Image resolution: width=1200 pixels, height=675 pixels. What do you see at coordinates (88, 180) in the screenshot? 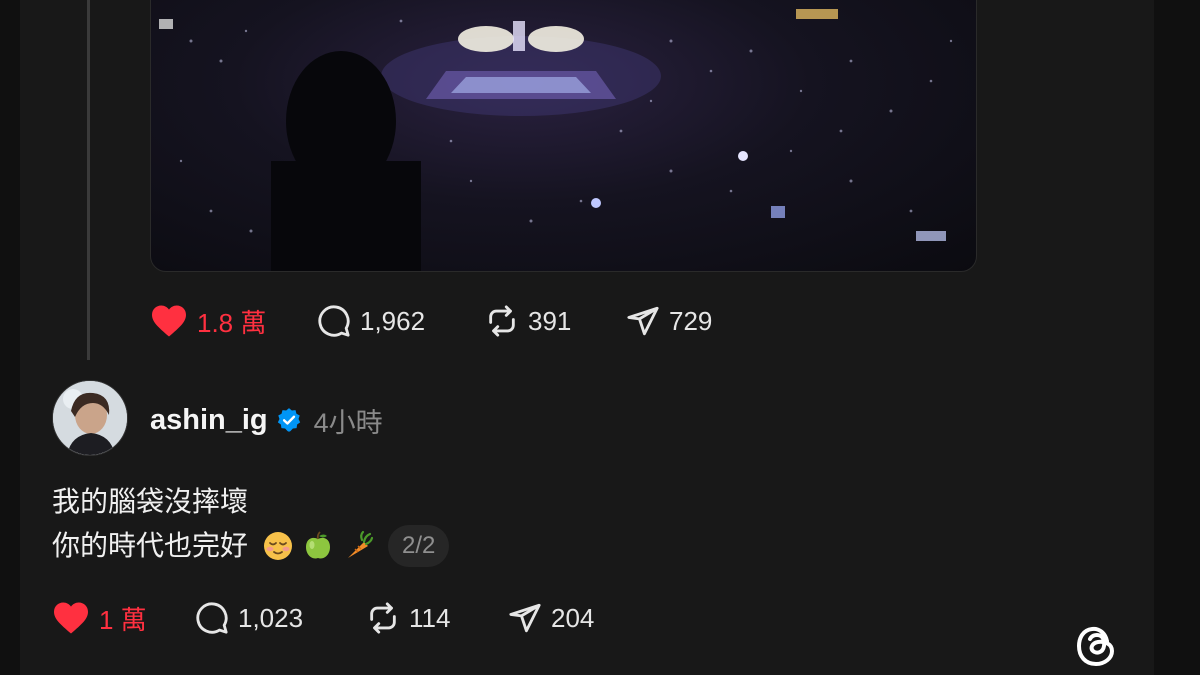
I see `thread-connector-line` at bounding box center [88, 180].